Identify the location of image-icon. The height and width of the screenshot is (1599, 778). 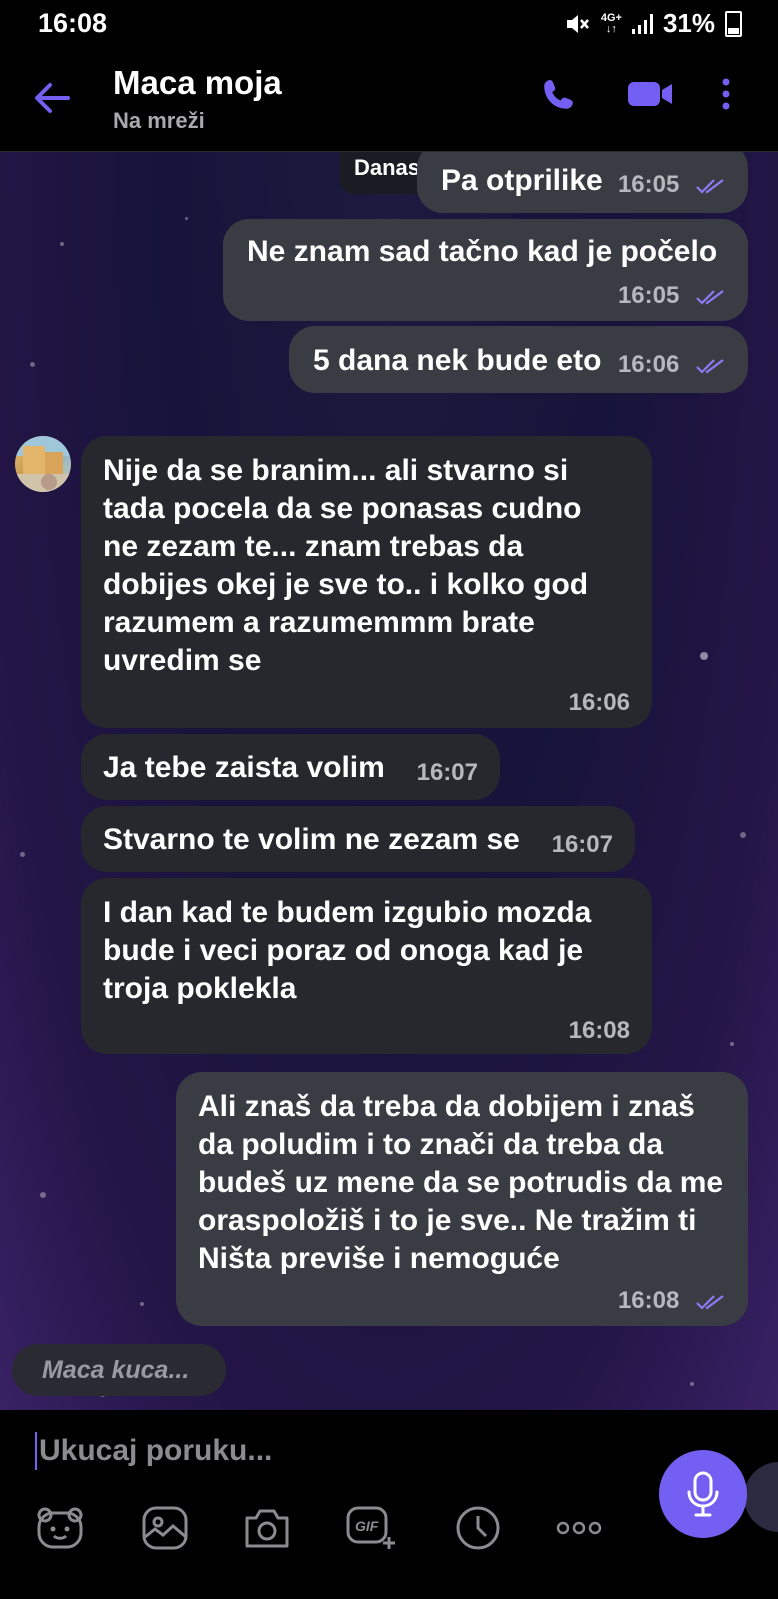
(165, 1528).